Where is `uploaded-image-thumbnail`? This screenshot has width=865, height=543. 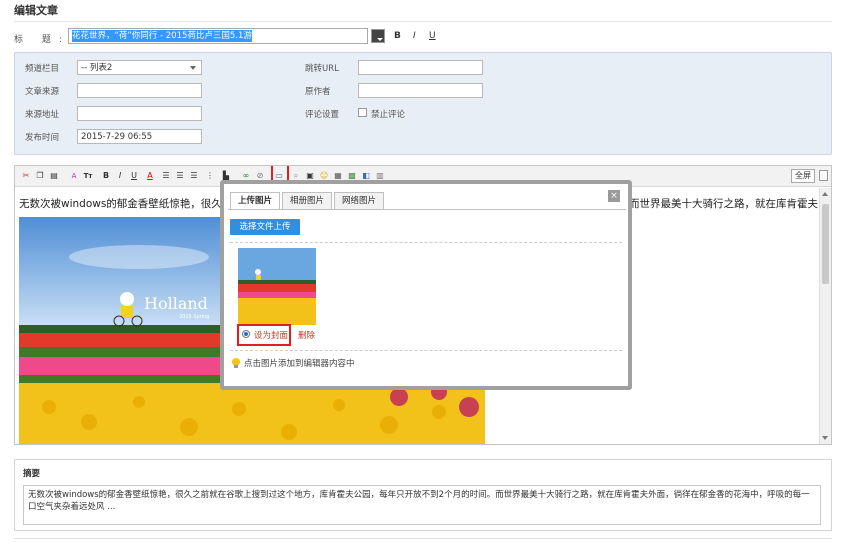
uploaded-image-thumbnail is located at coordinates (277, 286).